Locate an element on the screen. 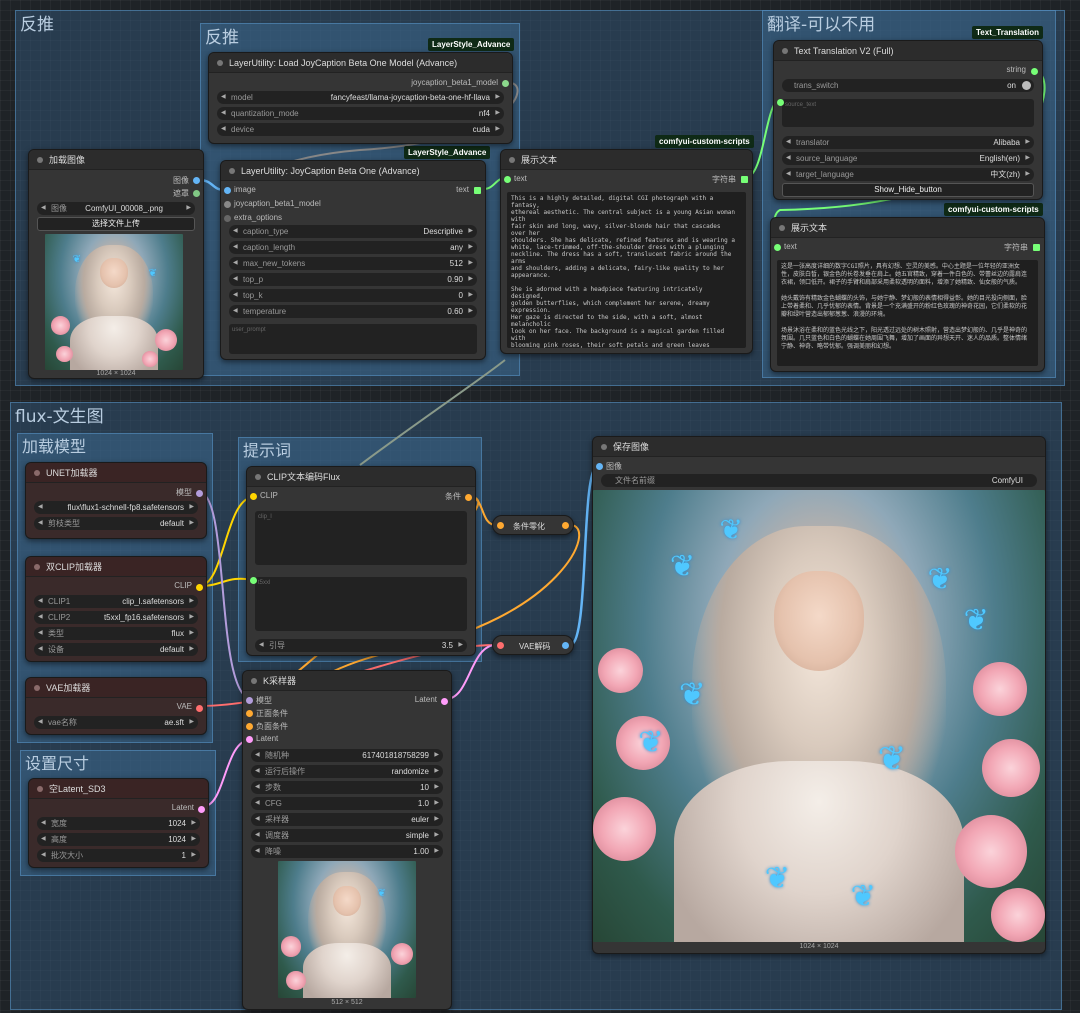 The image size is (1080, 1013). input-dot-extra is located at coordinates (227, 218).